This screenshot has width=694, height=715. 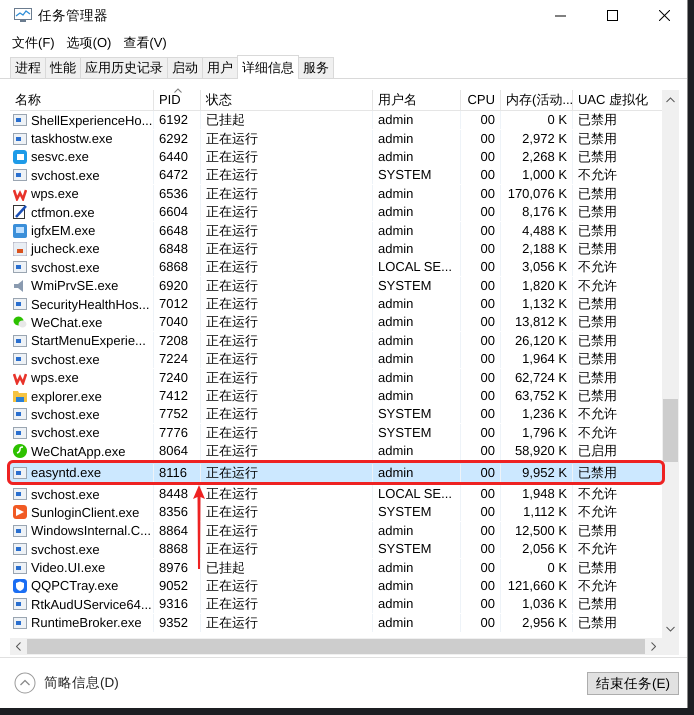 I want to click on column-header: CPU, so click(x=480, y=100).